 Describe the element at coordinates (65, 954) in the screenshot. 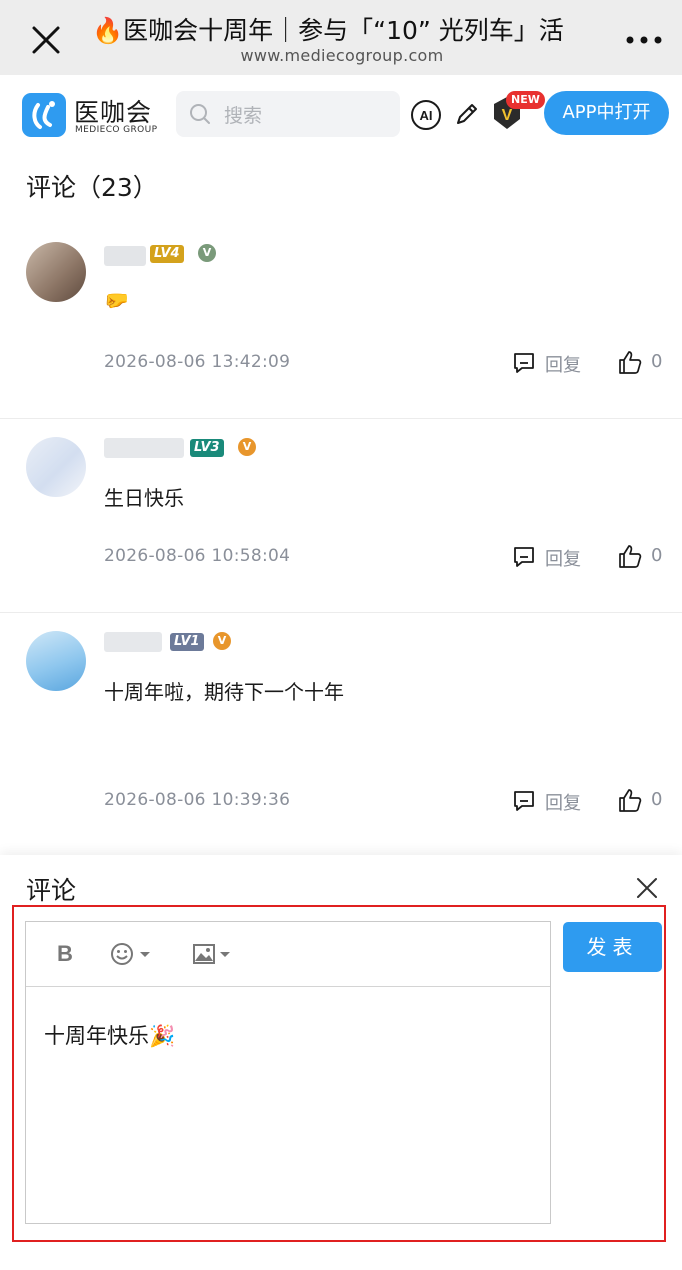

I see `bold-button: B` at that location.